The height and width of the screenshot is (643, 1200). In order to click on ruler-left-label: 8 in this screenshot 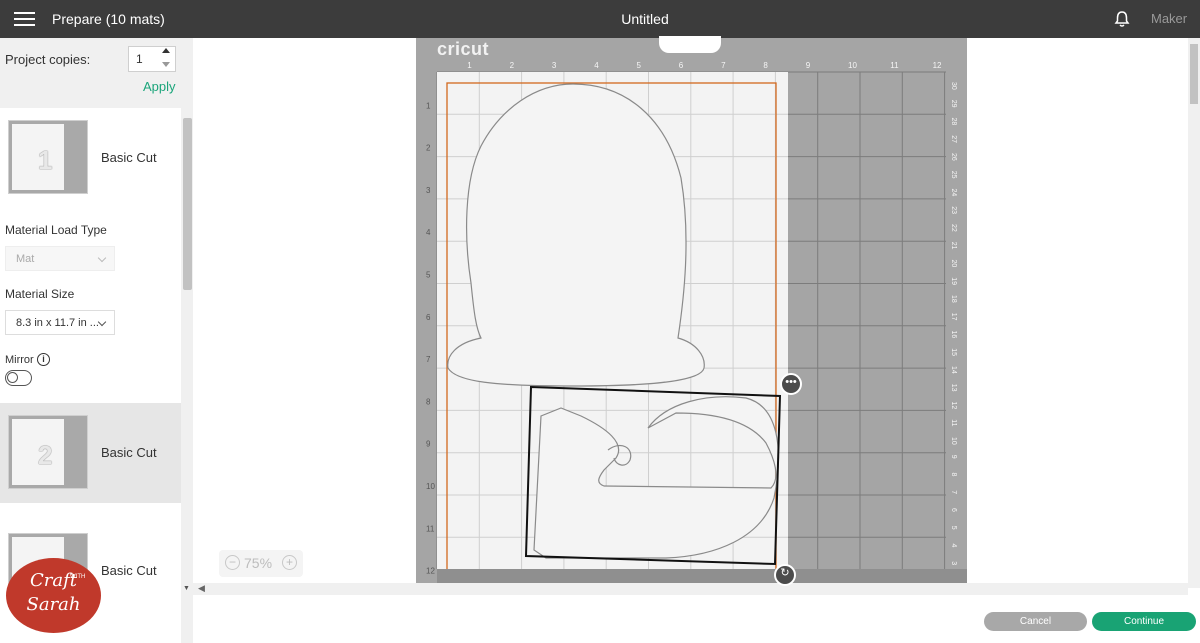, I will do `click(428, 401)`.